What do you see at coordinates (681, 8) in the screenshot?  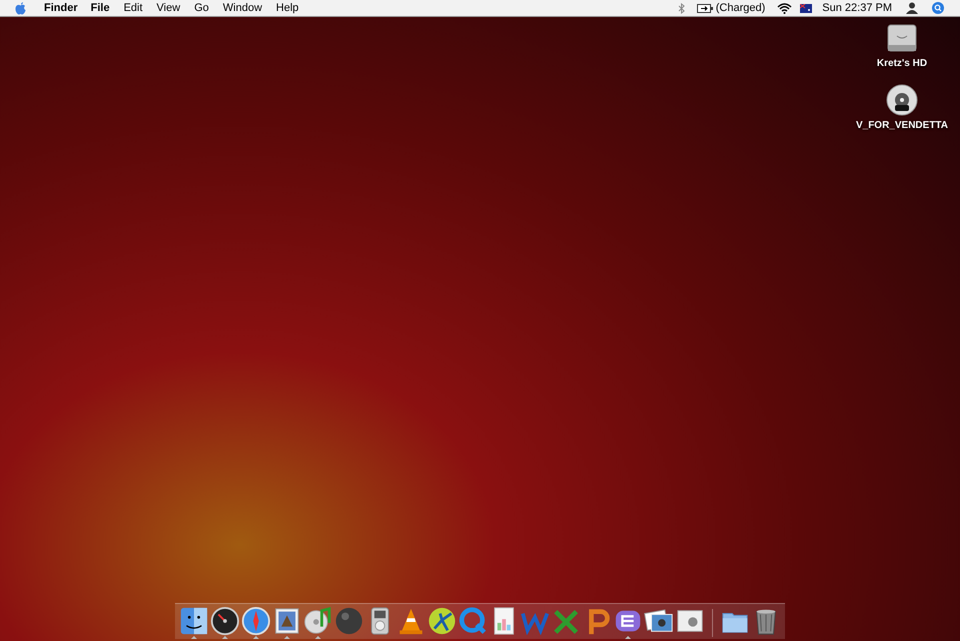 I see `bluetooth-icon` at bounding box center [681, 8].